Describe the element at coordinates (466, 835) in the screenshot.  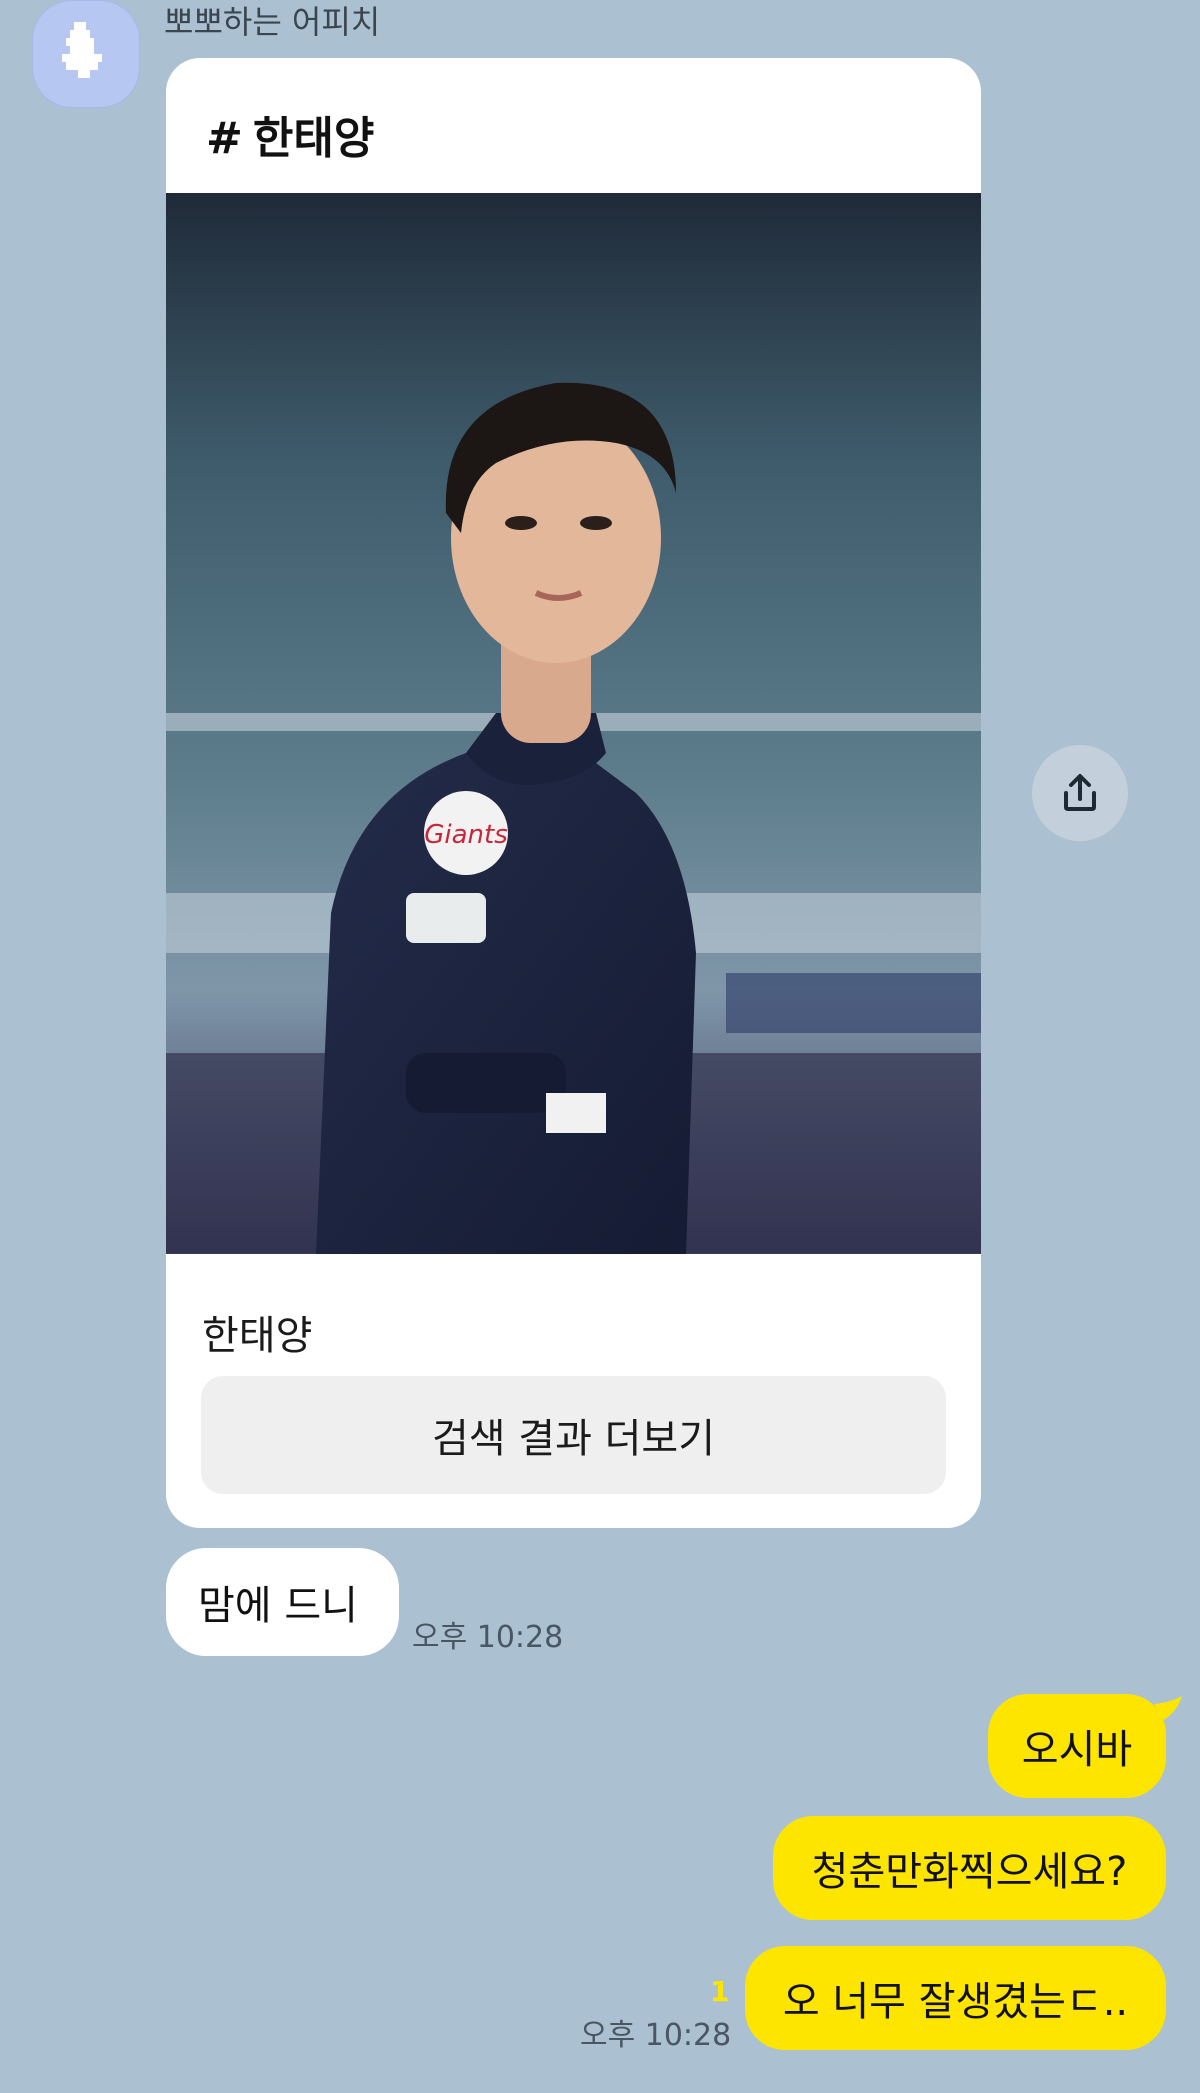
I see `svg-text: Giants` at that location.